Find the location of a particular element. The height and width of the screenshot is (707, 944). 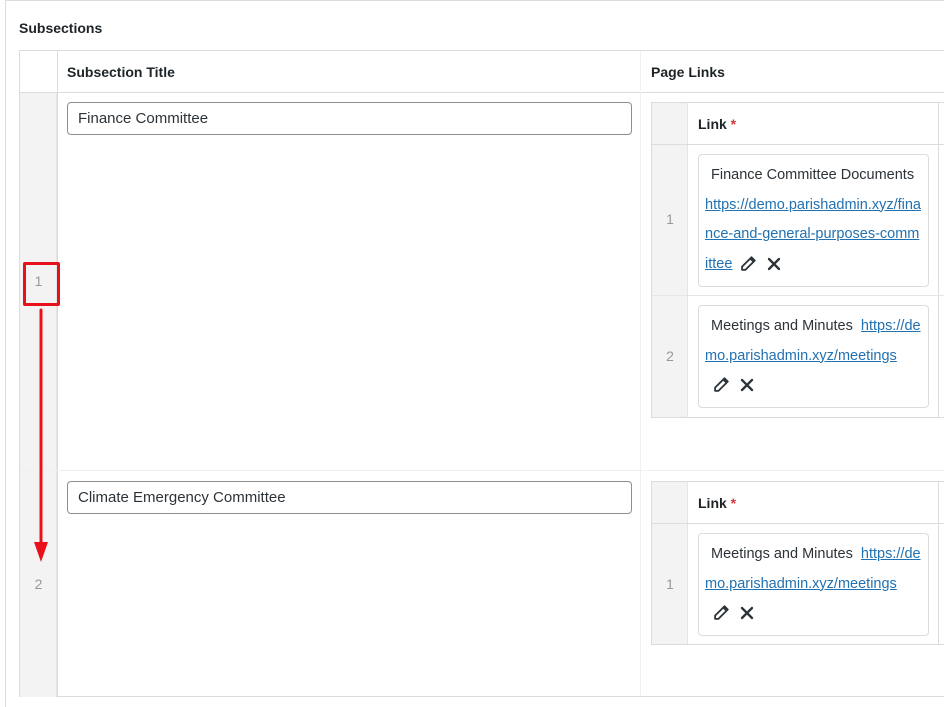

field-label-subsections: Subsections is located at coordinates (61, 28).